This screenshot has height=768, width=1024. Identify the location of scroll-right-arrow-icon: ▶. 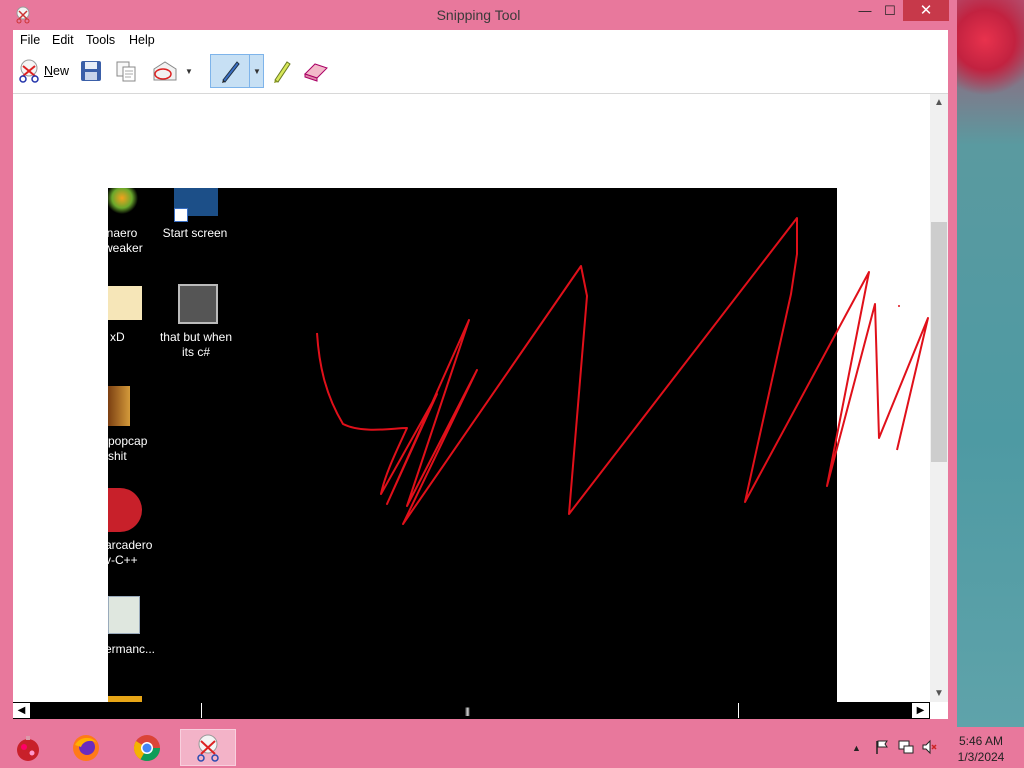
(920, 710).